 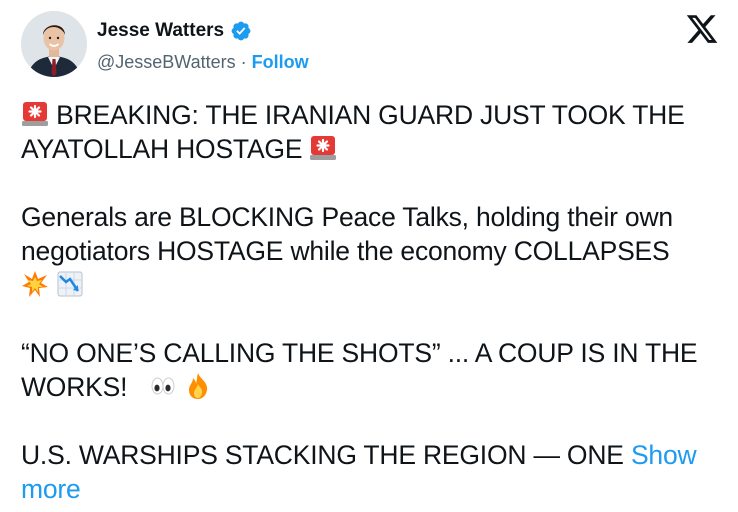 I want to click on follow-button: Follow, so click(x=280, y=62).